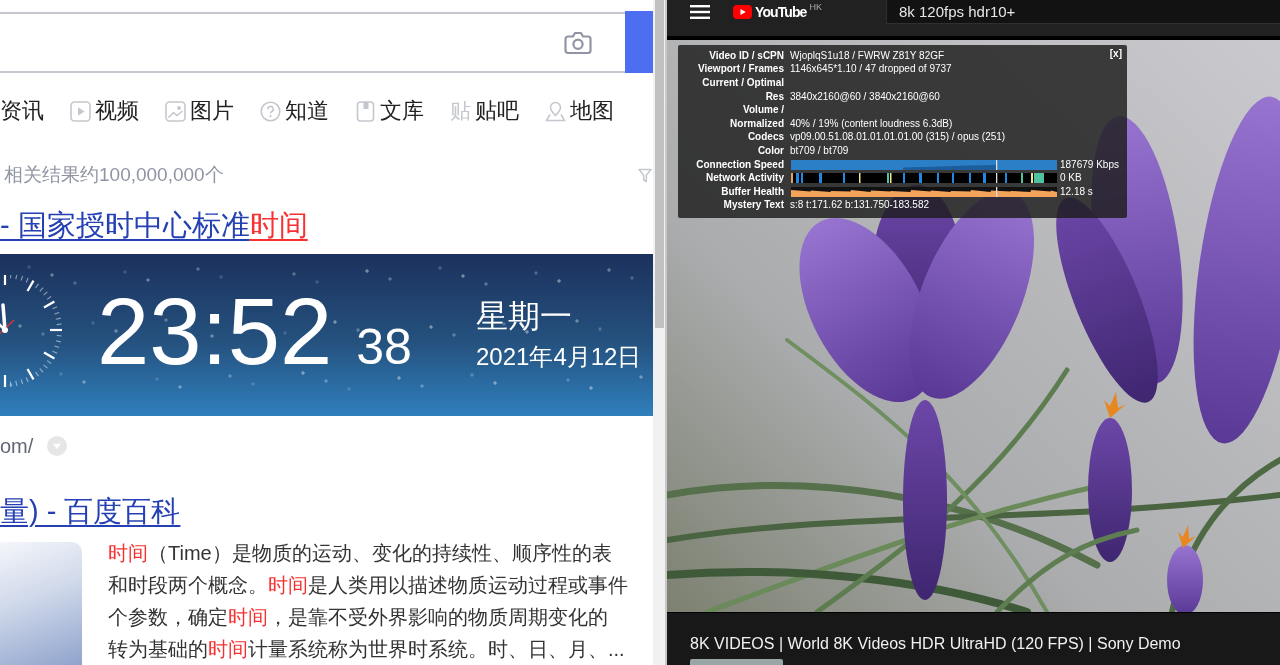 This screenshot has height=665, width=1280. What do you see at coordinates (294, 111) in the screenshot?
I see `nav-tab: 知道` at bounding box center [294, 111].